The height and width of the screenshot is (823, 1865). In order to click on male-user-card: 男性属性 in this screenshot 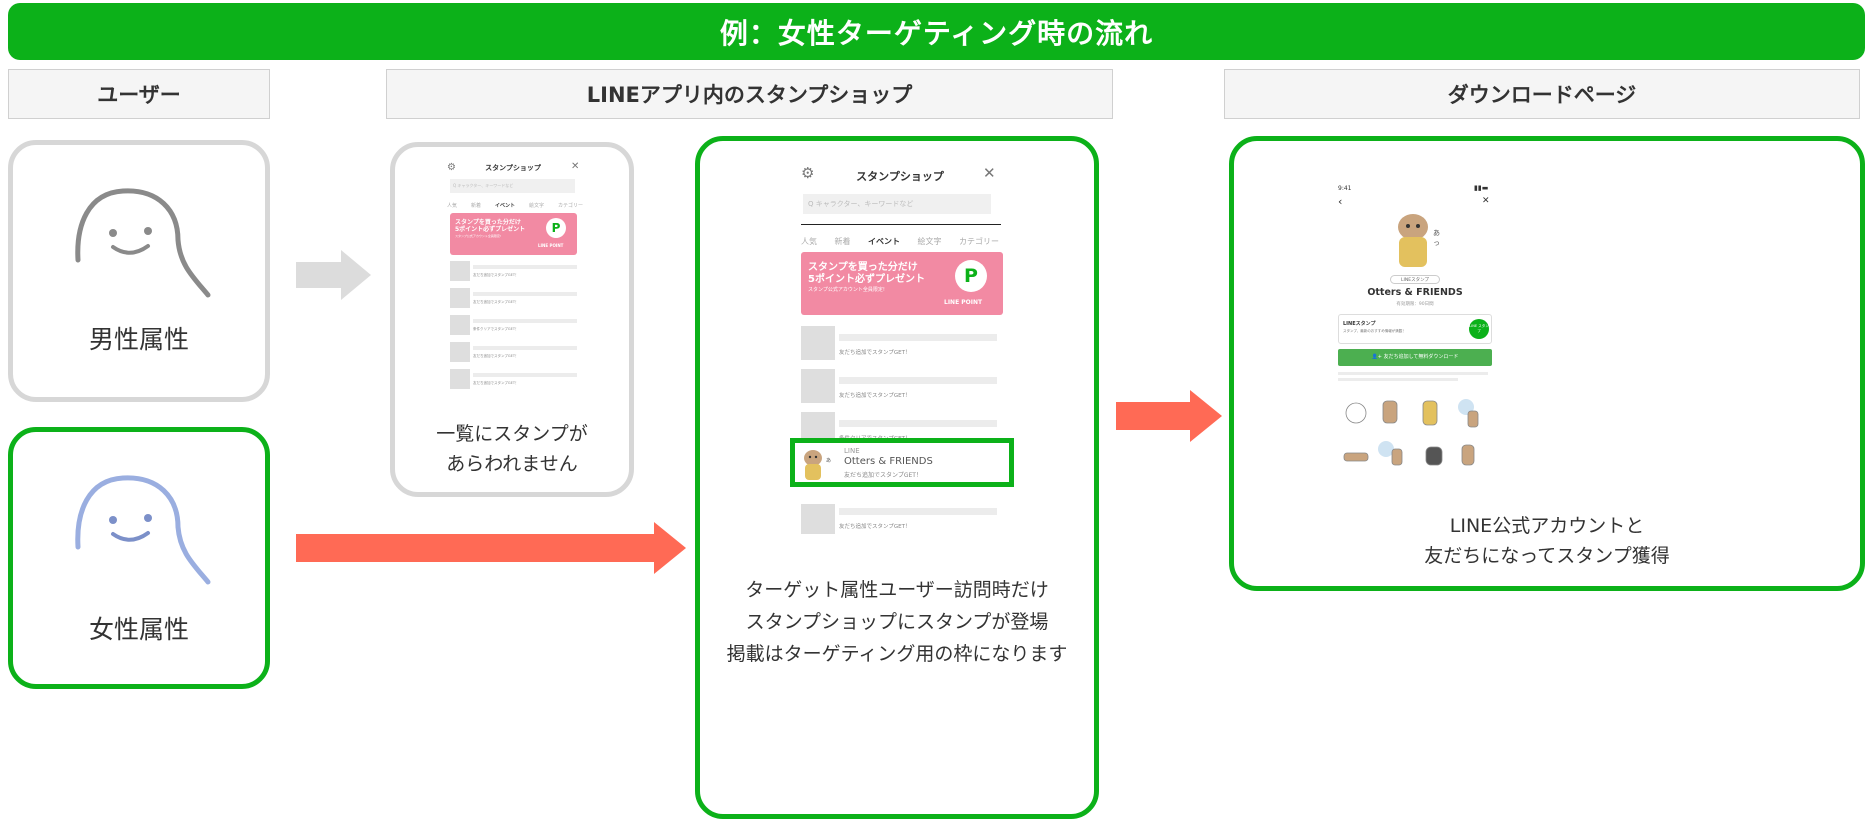, I will do `click(139, 271)`.